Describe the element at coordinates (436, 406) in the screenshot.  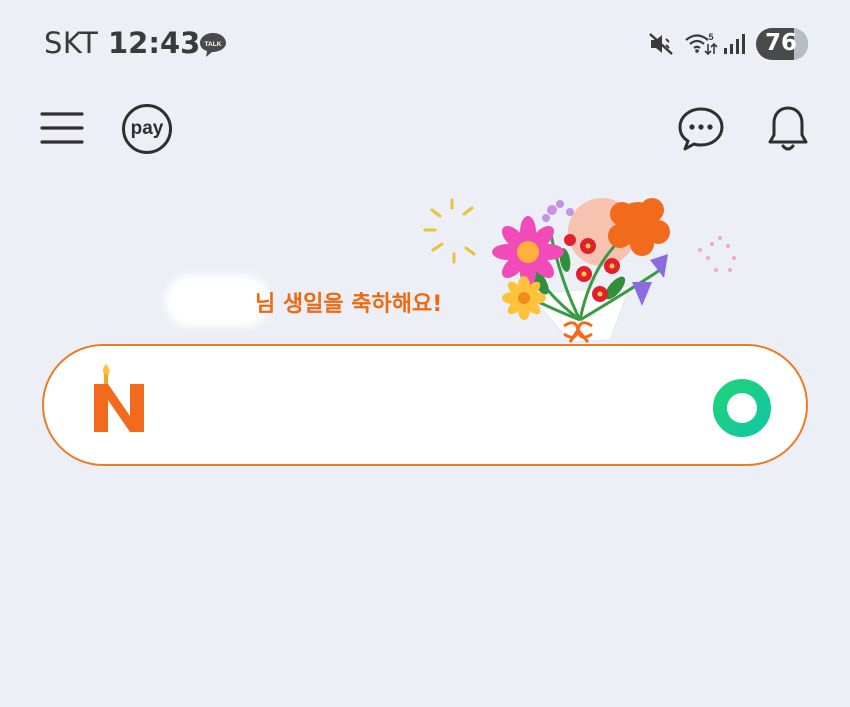
I see `search-input` at that location.